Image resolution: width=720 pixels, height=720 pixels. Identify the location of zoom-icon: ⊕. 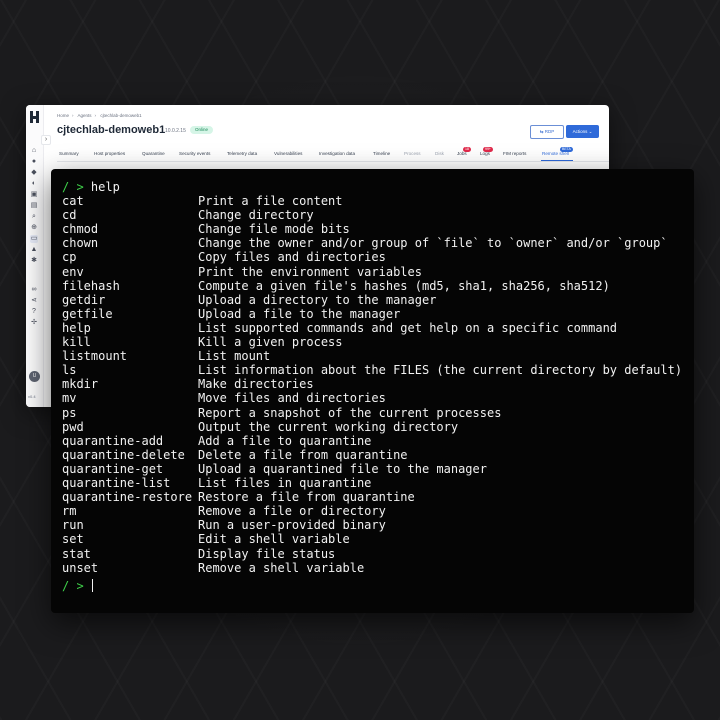
(34, 228).